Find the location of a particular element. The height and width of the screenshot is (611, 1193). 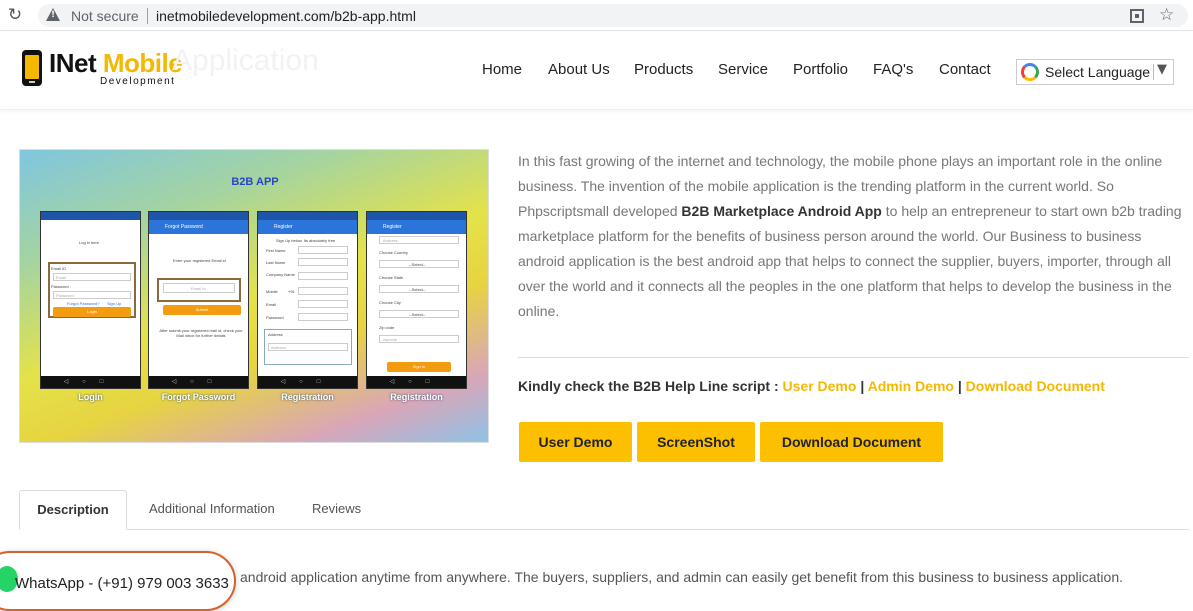

helpline-admin-demo-link: Admin Demo is located at coordinates (911, 386).